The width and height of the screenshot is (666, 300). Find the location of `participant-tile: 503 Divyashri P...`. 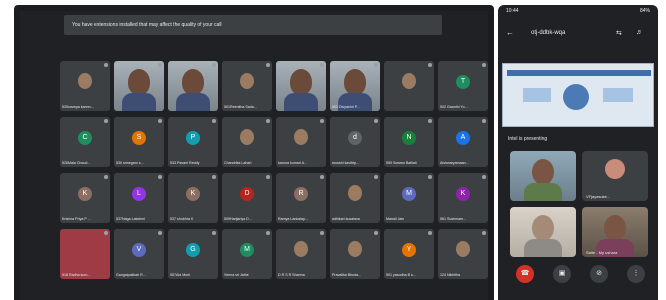

participant-tile: 503 Divyashri P... is located at coordinates (355, 86).